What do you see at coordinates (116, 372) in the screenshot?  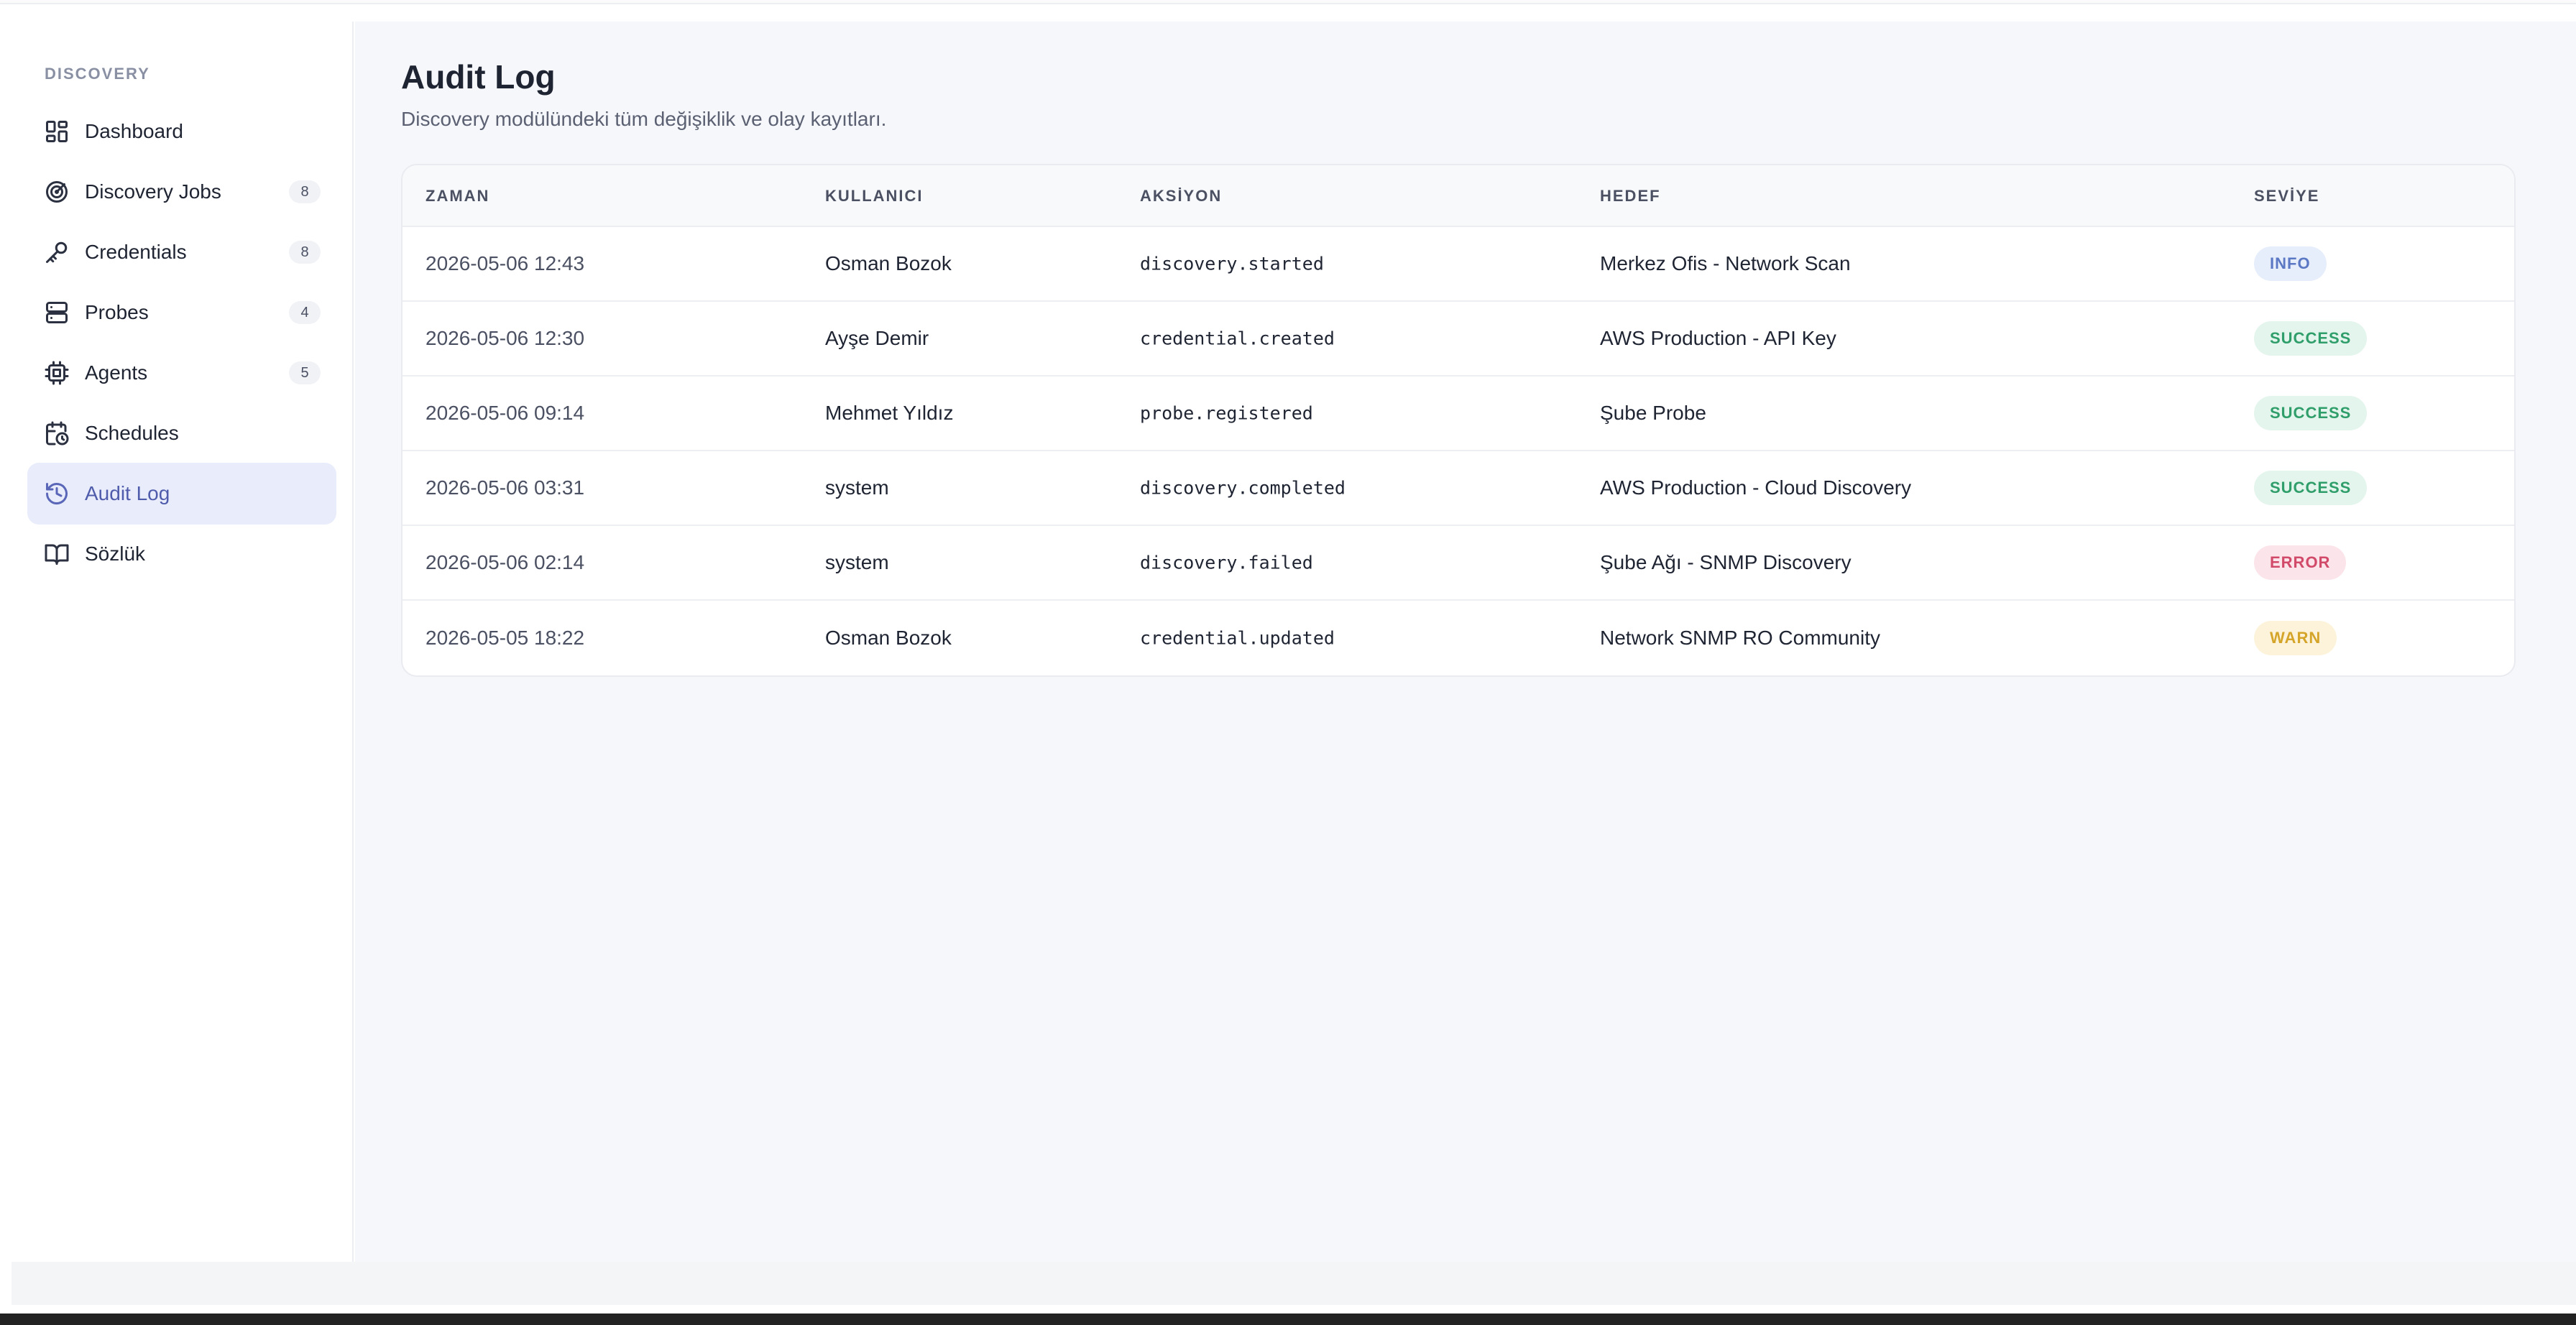 I see `sidebar-item-label: Agents` at bounding box center [116, 372].